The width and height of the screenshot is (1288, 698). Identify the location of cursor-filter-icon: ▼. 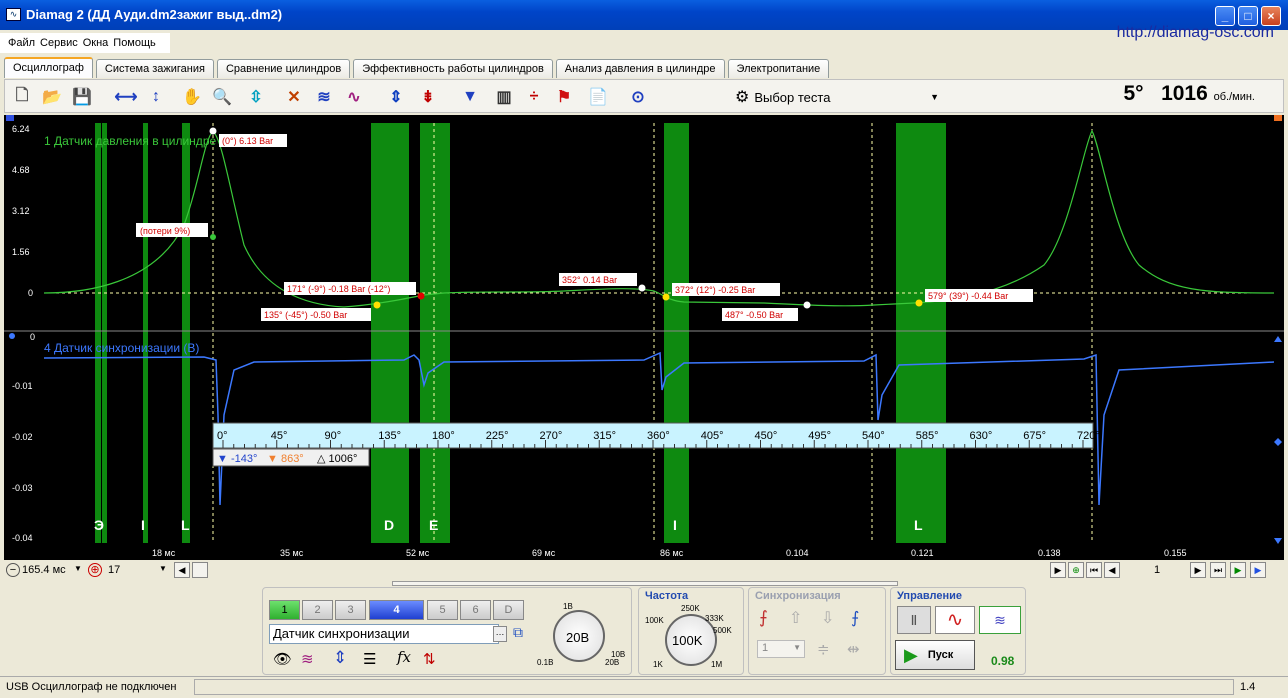
(470, 97).